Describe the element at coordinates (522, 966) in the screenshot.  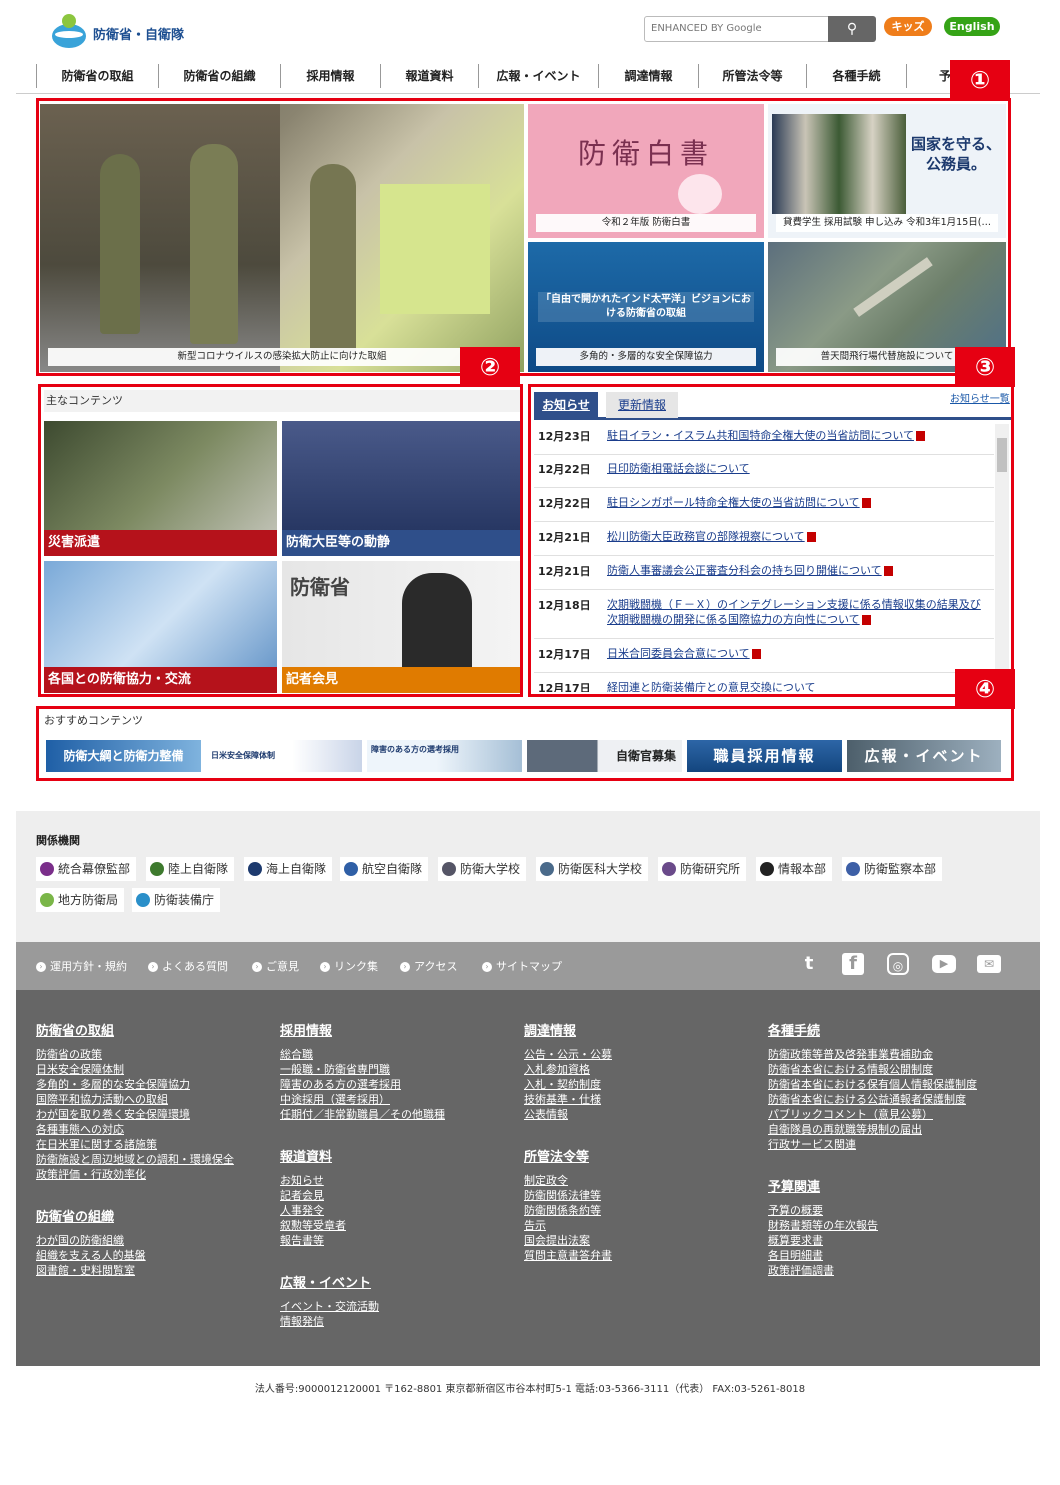
I see `utility-link: › サイトマップ` at that location.